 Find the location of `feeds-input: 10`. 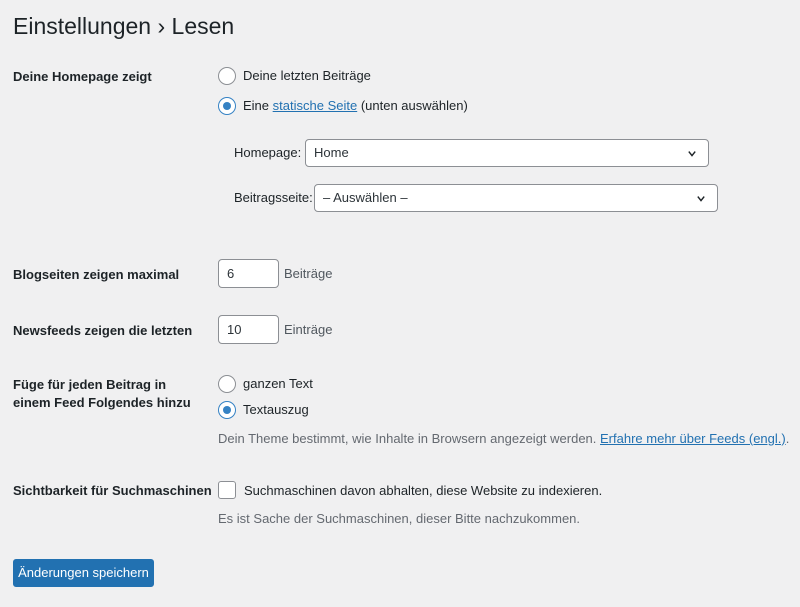

feeds-input: 10 is located at coordinates (248, 329).